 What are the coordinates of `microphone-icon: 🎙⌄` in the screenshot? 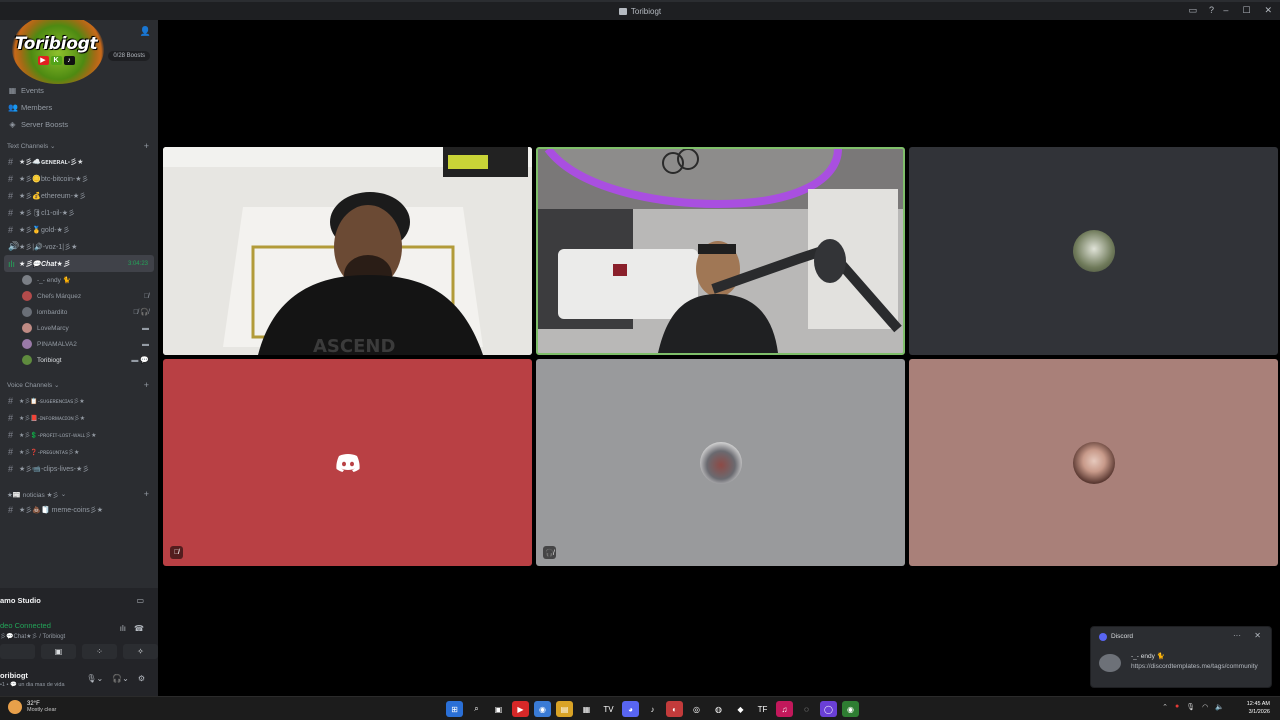 It's located at (94, 678).